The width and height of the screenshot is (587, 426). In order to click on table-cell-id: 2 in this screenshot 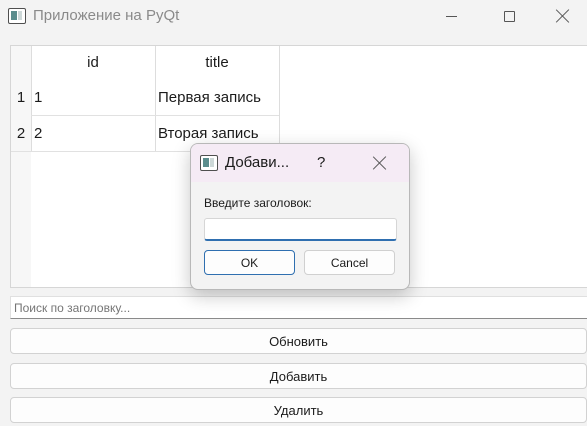, I will do `click(93, 133)`.